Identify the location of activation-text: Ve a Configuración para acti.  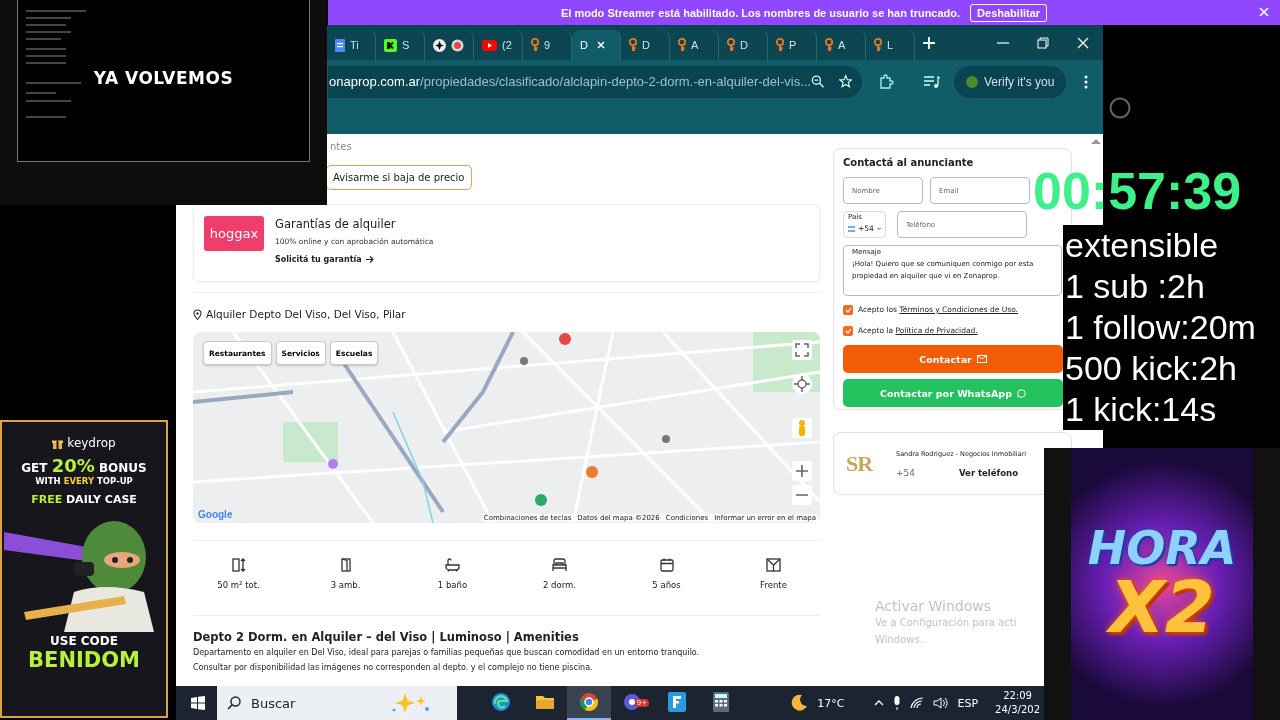
(946, 623).